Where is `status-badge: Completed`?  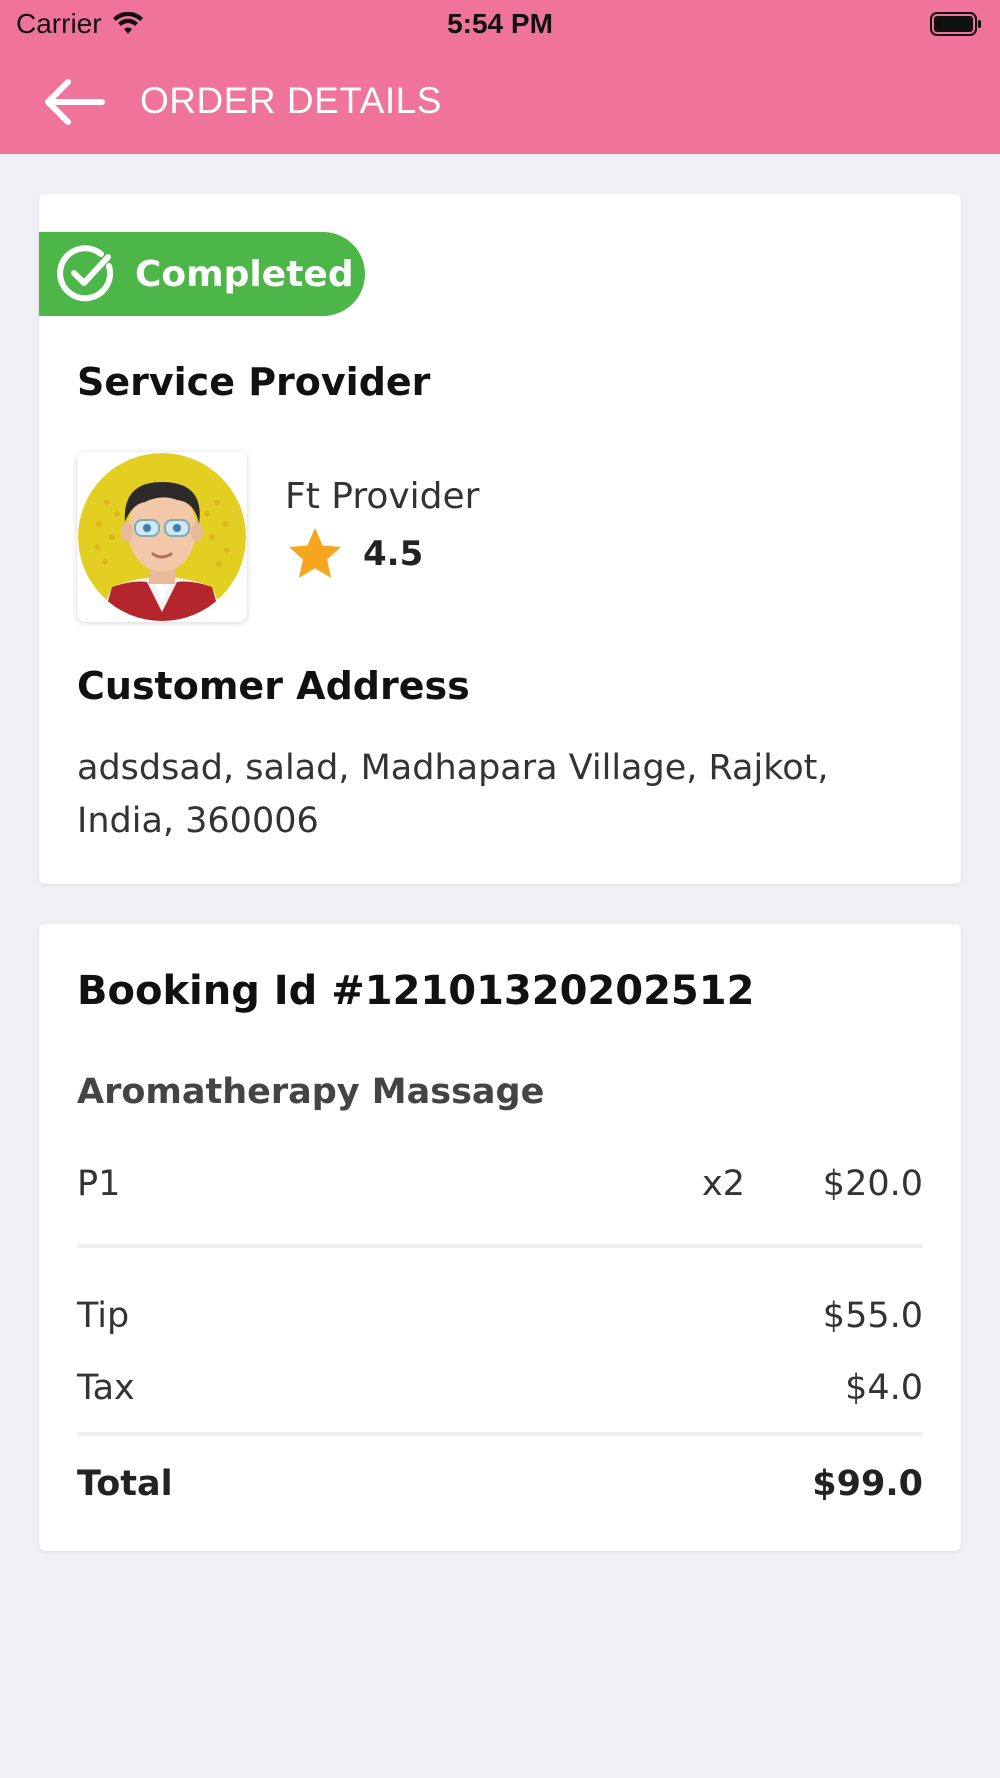 status-badge: Completed is located at coordinates (202, 274).